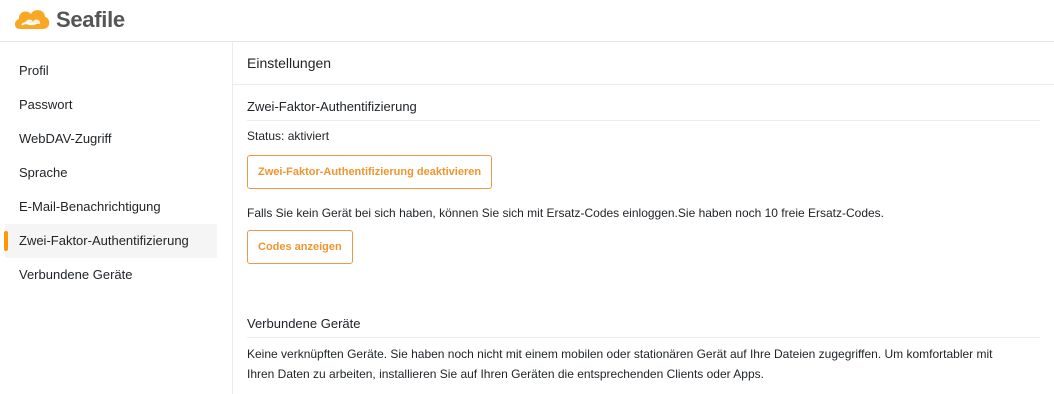 The width and height of the screenshot is (1054, 394). Describe the element at coordinates (111, 139) in the screenshot. I see `sidebar-item-webdav: WebDAV-Zugriff` at that location.